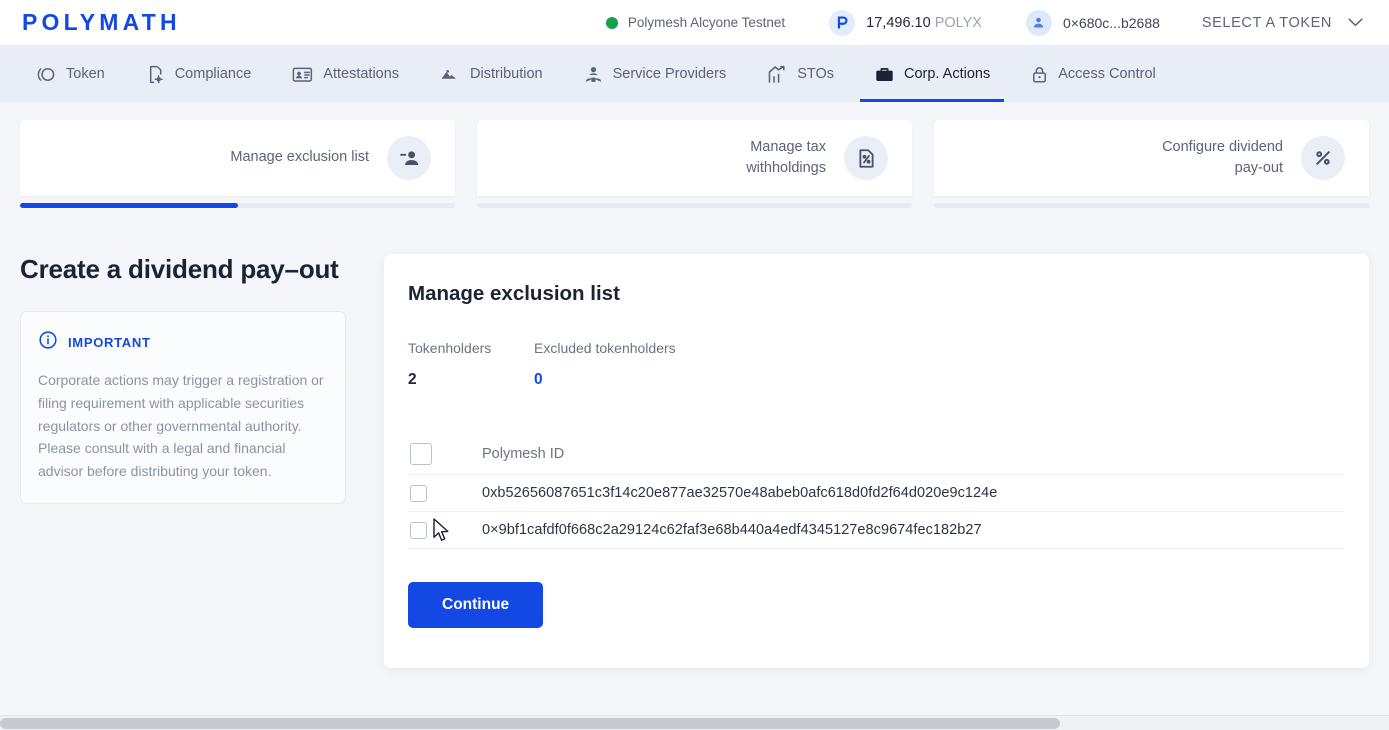 Image resolution: width=1389 pixels, height=730 pixels. I want to click on nav-tab-attestations: Attestations, so click(345, 74).